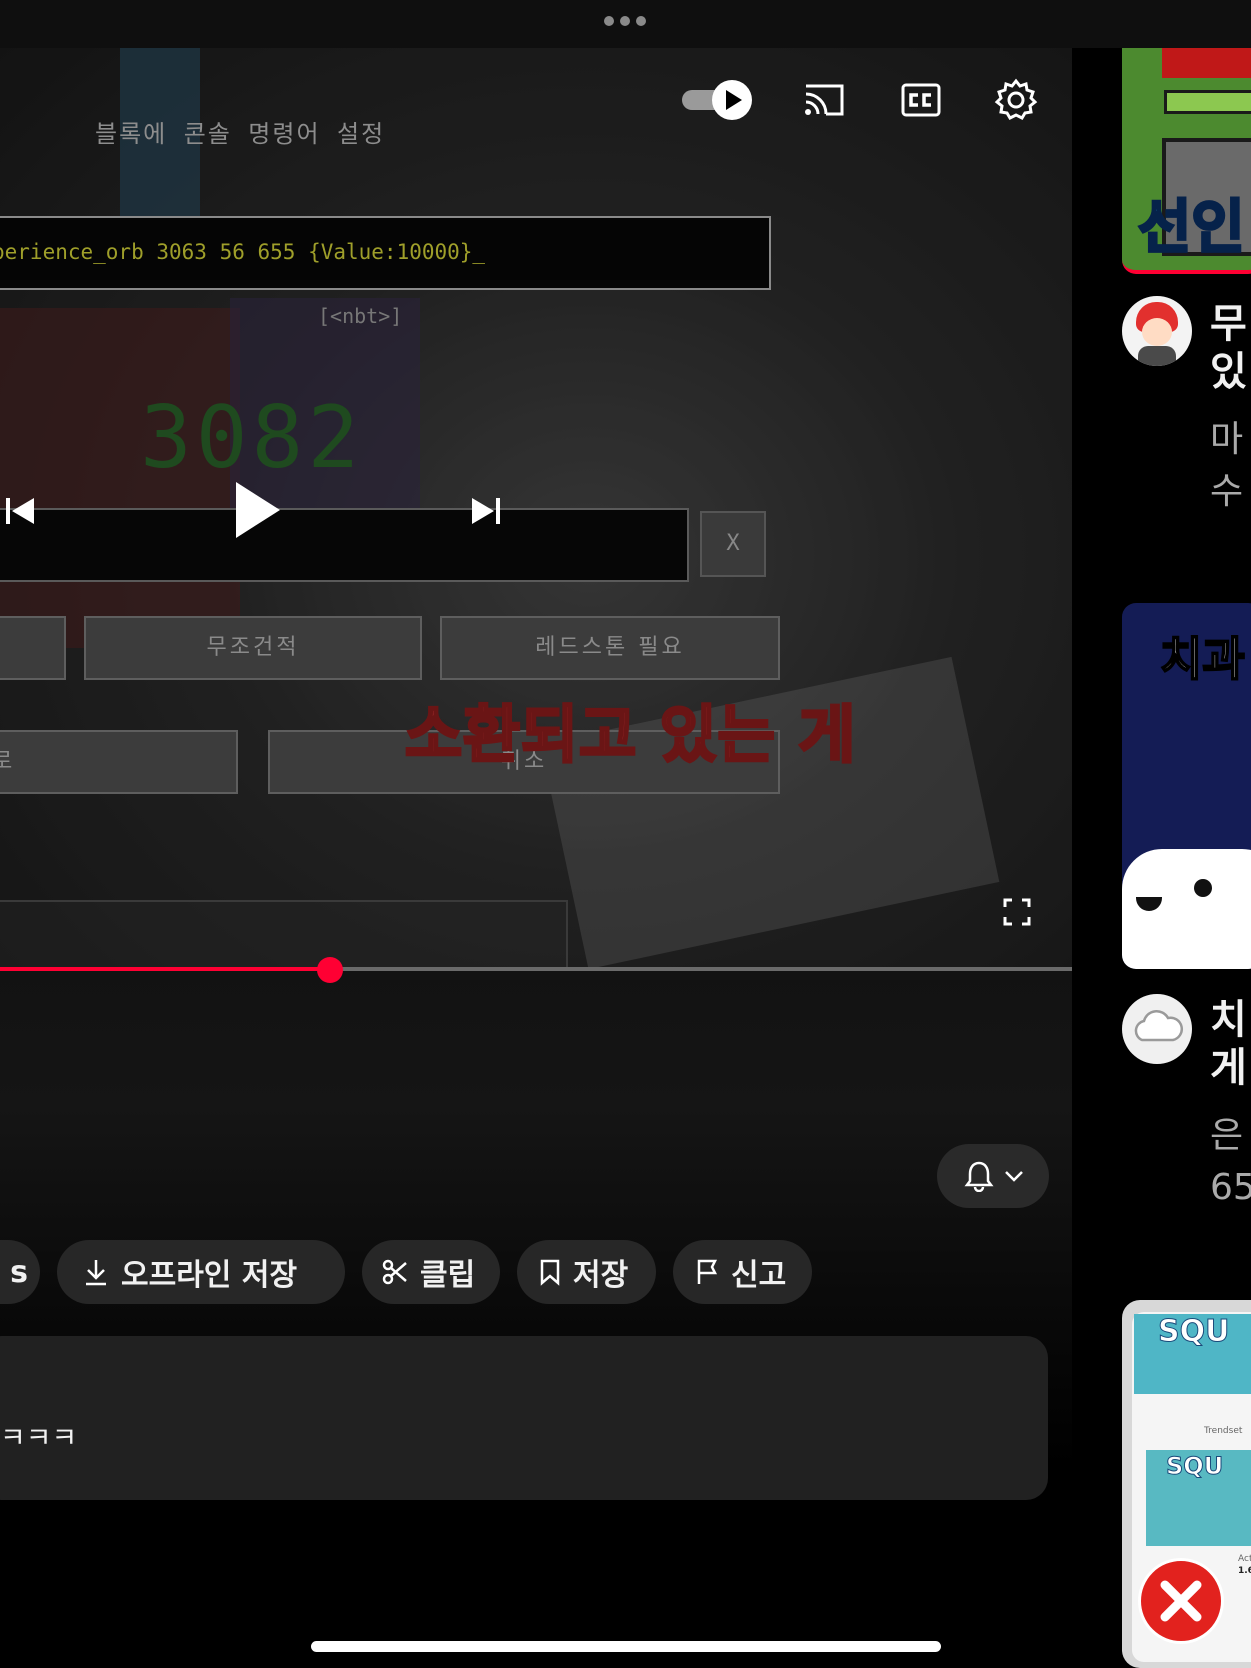 Image resolution: width=1251 pixels, height=1668 pixels. I want to click on command-text: perience_orb 3063 56 655 {Value:10000}_, so click(243, 252).